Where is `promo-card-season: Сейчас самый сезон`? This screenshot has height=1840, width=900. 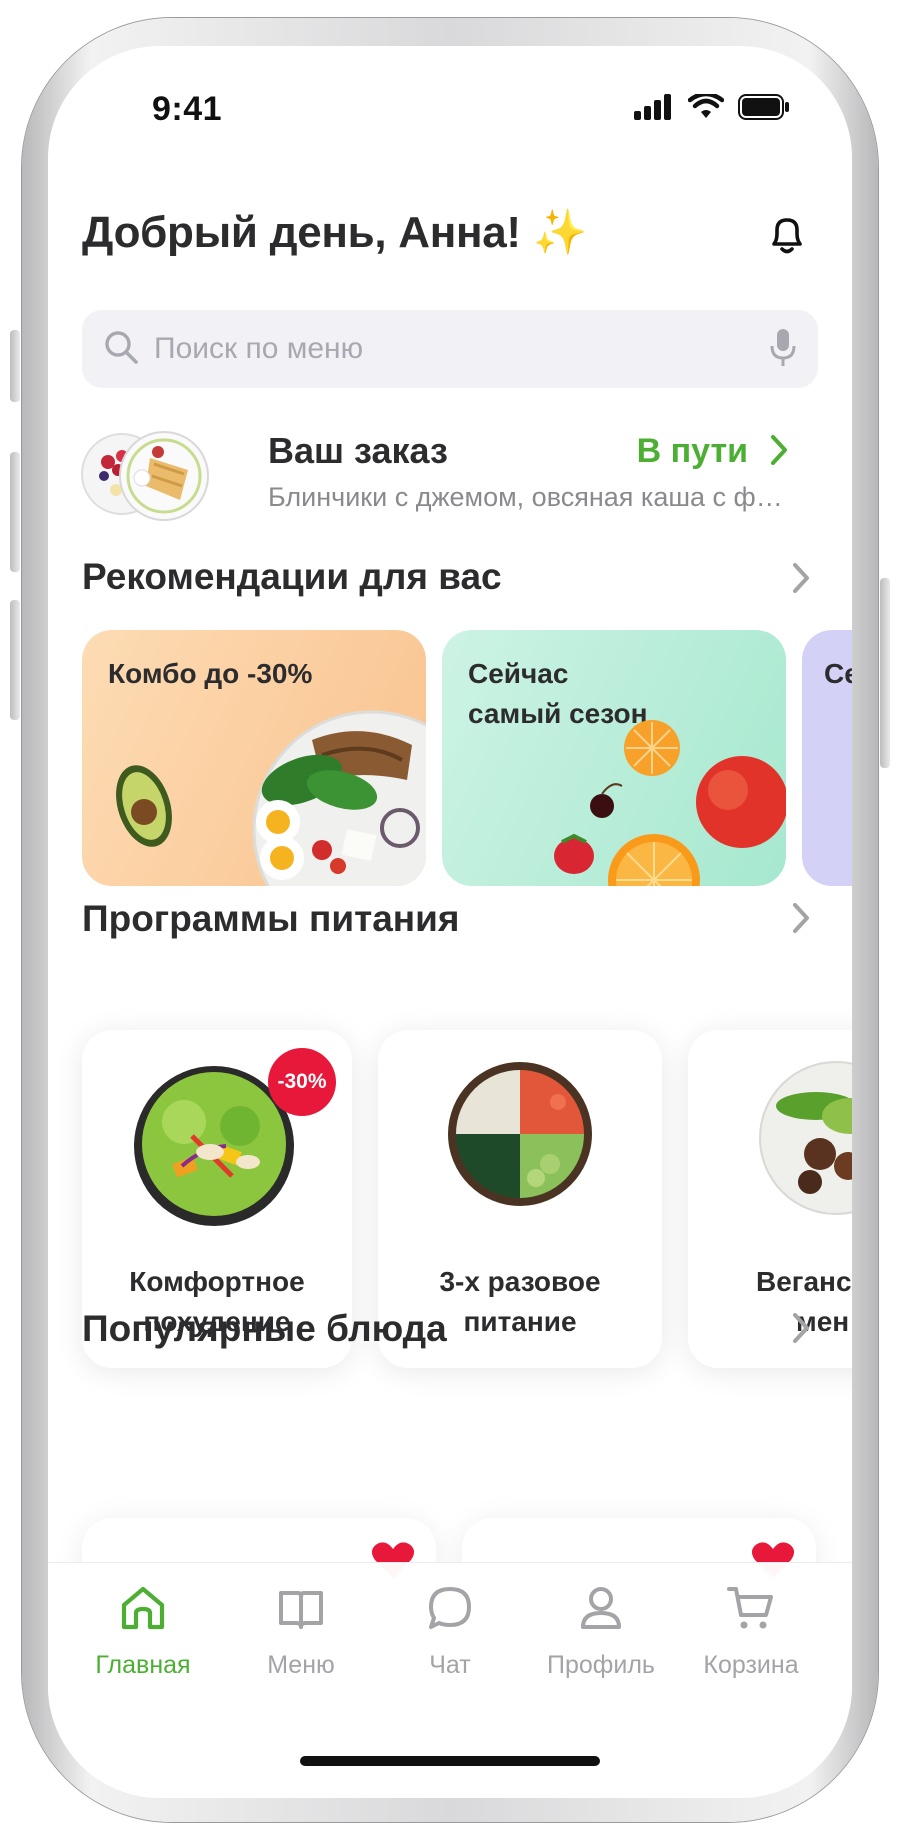
promo-card-season: Сейчас самый сезон is located at coordinates (614, 758).